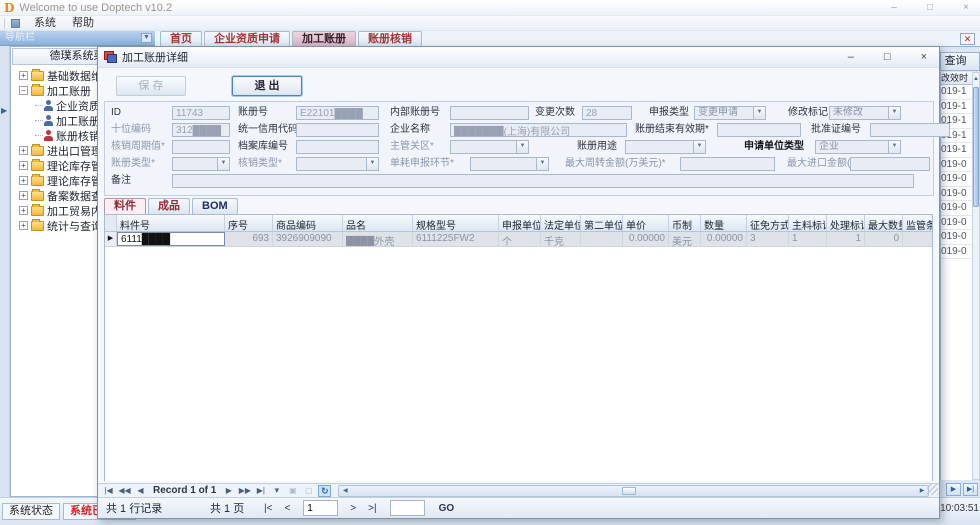 The image size is (980, 525). I want to click on column-header: 料件号, so click(171, 223).